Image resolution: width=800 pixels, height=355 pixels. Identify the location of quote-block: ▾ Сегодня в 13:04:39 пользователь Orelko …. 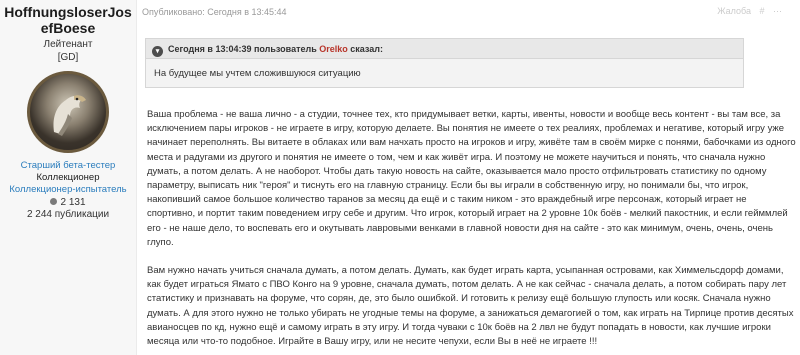
(444, 63).